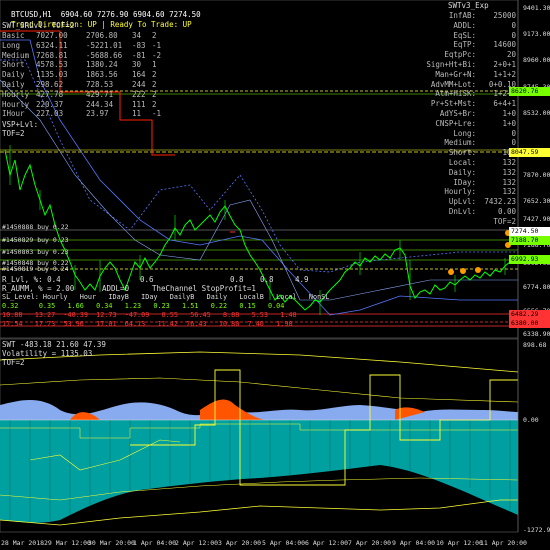 The image size is (550, 550). What do you see at coordinates (137, 114) in the screenshot?
I see `left-row-v3: 11` at bounding box center [137, 114].